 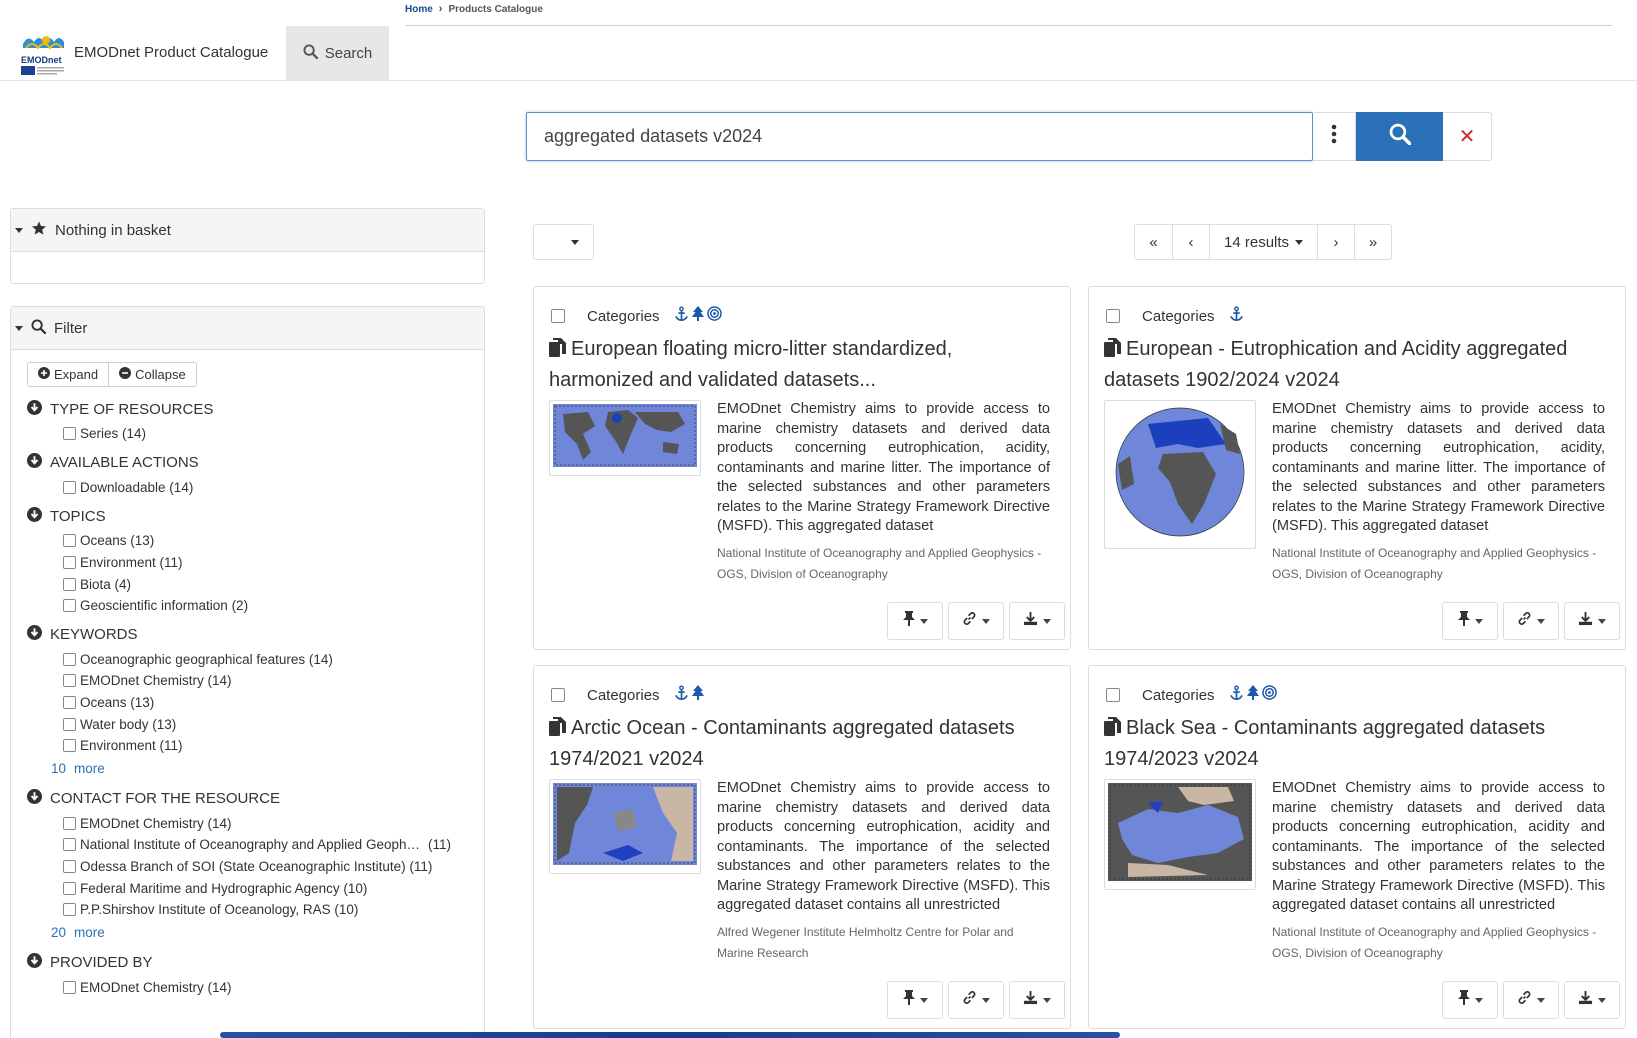 What do you see at coordinates (1263, 242) in the screenshot?
I see `results-per-page-dropdown: 14 results` at bounding box center [1263, 242].